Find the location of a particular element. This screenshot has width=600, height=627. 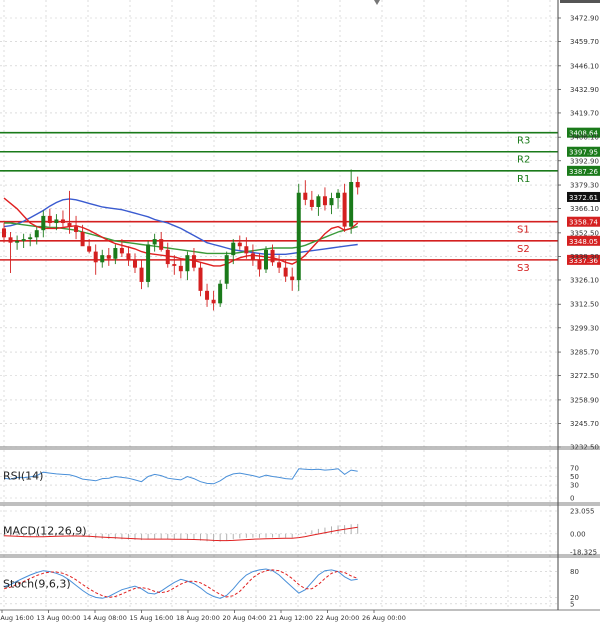

time-tick-label: 22 Aug 20:00 is located at coordinates (338, 618).